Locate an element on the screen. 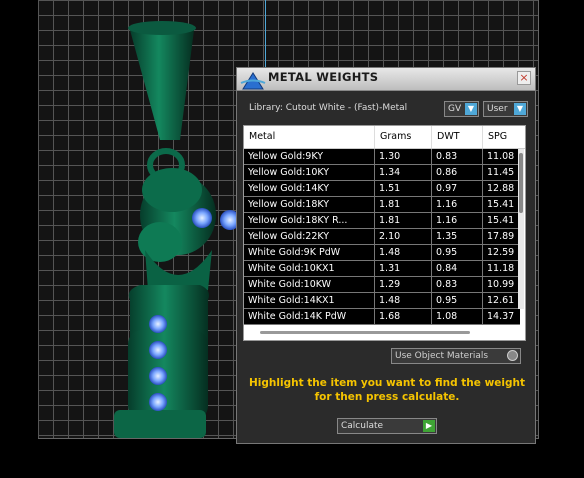 This screenshot has width=584, height=478. calculate-dropdown: Calculate ▶ is located at coordinates (387, 426).